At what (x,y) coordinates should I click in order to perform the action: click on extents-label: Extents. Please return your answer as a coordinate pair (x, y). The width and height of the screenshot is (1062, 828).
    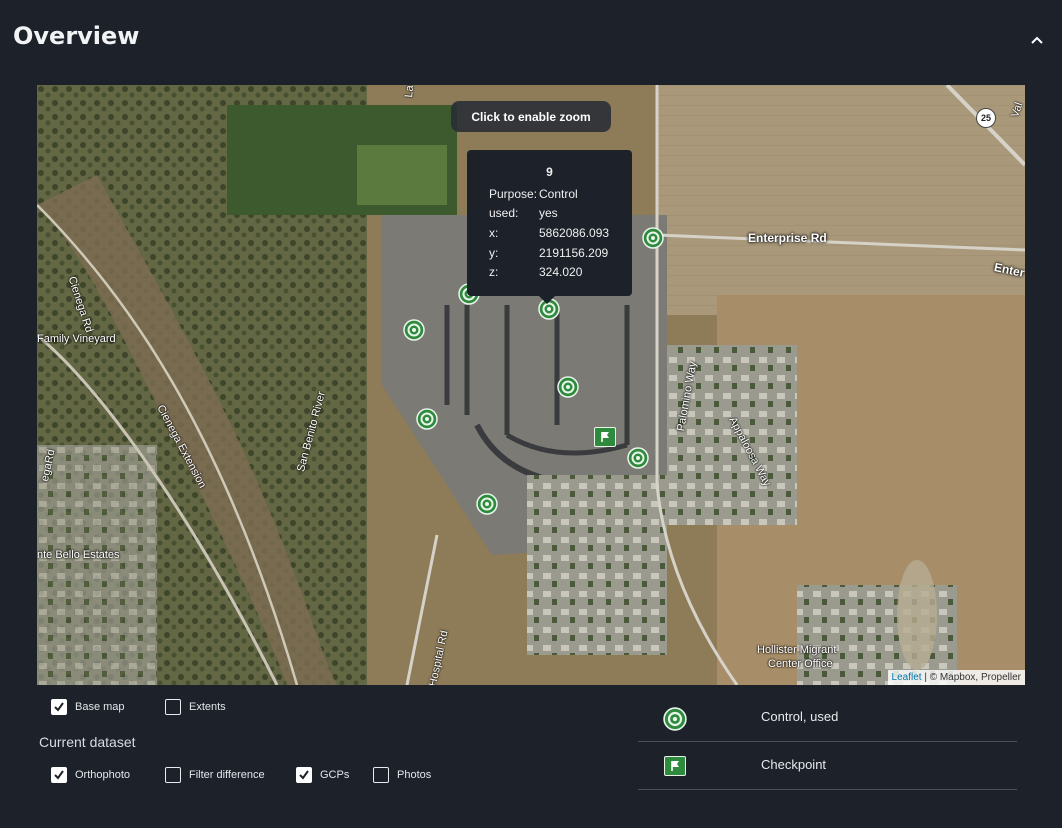
    Looking at the image, I should click on (207, 707).